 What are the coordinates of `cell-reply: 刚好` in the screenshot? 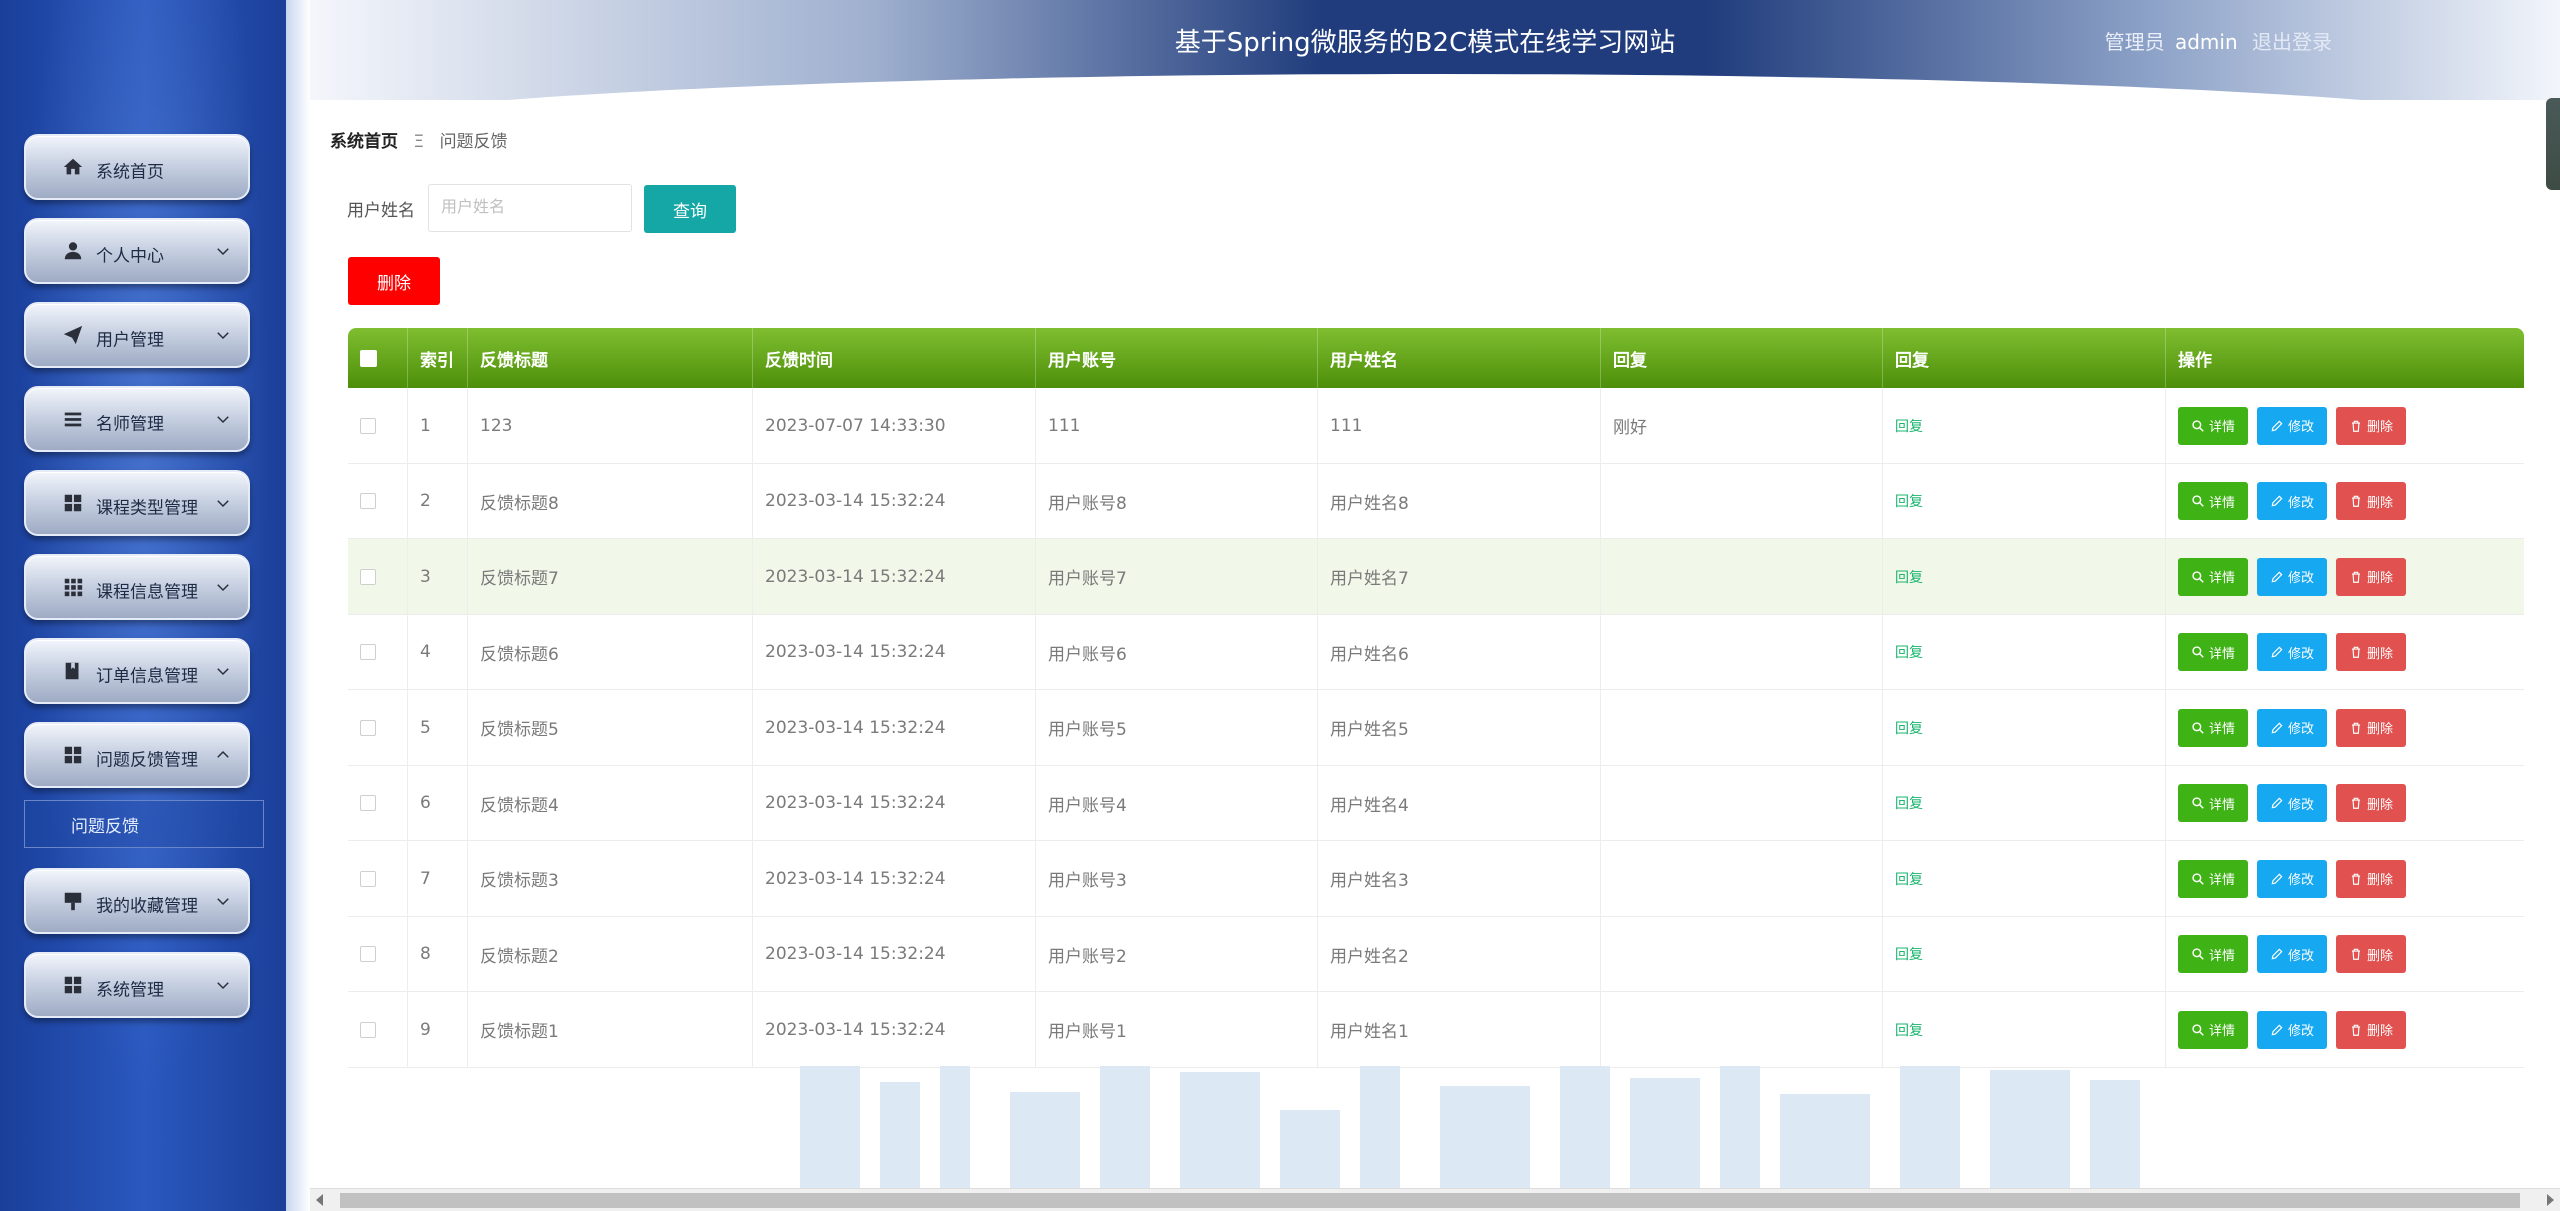 It's located at (1742, 425).